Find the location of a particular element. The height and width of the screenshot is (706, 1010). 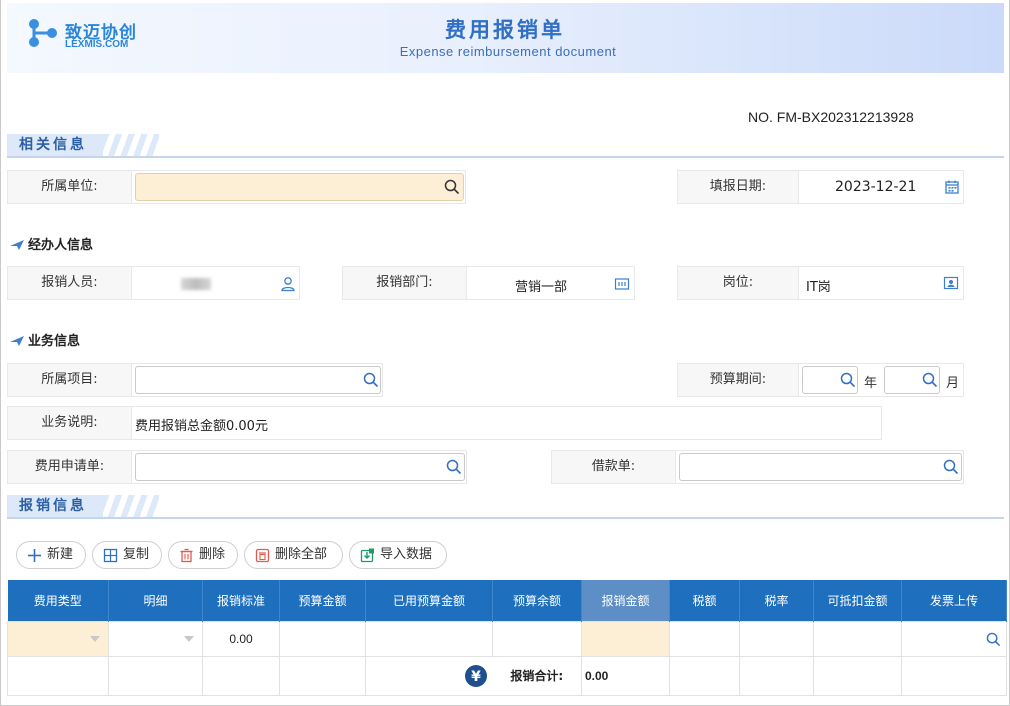

handler-heading: 经办人信息 is located at coordinates (51, 243).